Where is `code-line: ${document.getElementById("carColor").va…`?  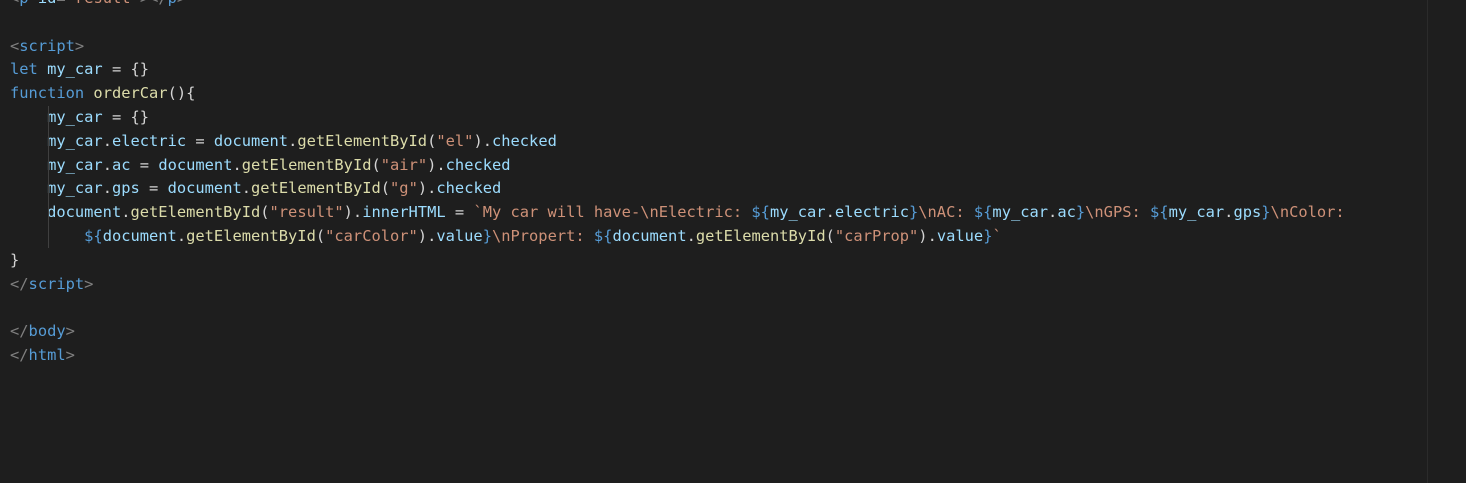
code-line: ${document.getElementById("carColor").va… is located at coordinates (677, 237).